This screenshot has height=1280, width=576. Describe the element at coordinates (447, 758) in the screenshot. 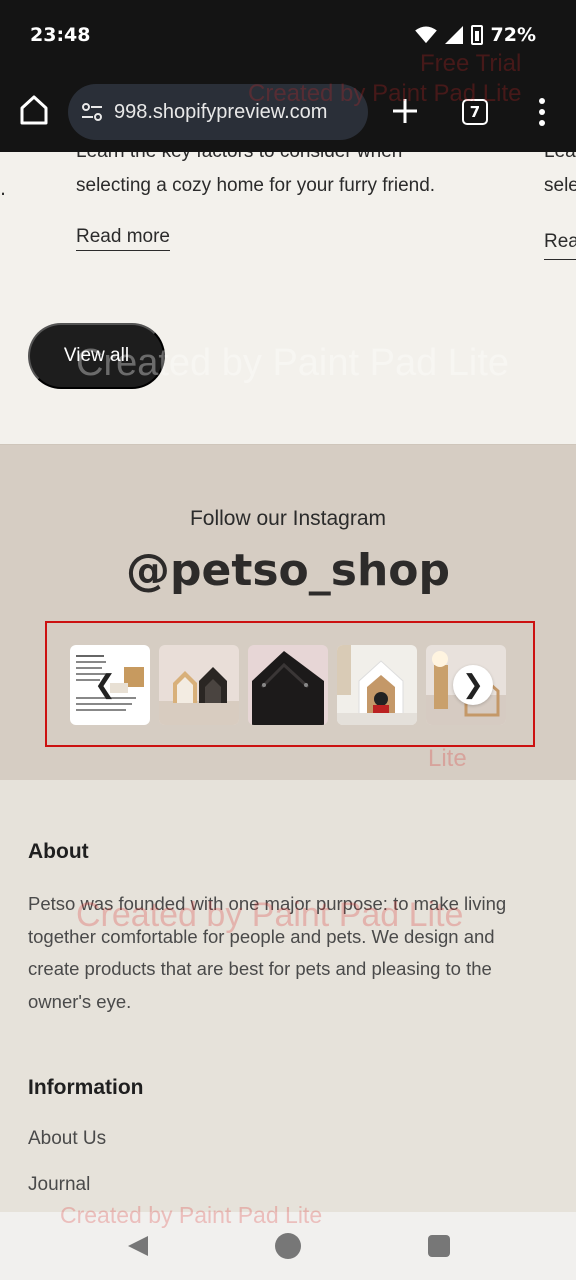

I see `watermark-lite: Lite` at that location.